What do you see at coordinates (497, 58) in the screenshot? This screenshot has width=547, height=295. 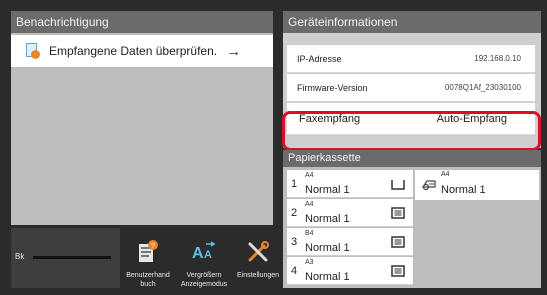 I see `ip-address-value: 192.168.0.10` at bounding box center [497, 58].